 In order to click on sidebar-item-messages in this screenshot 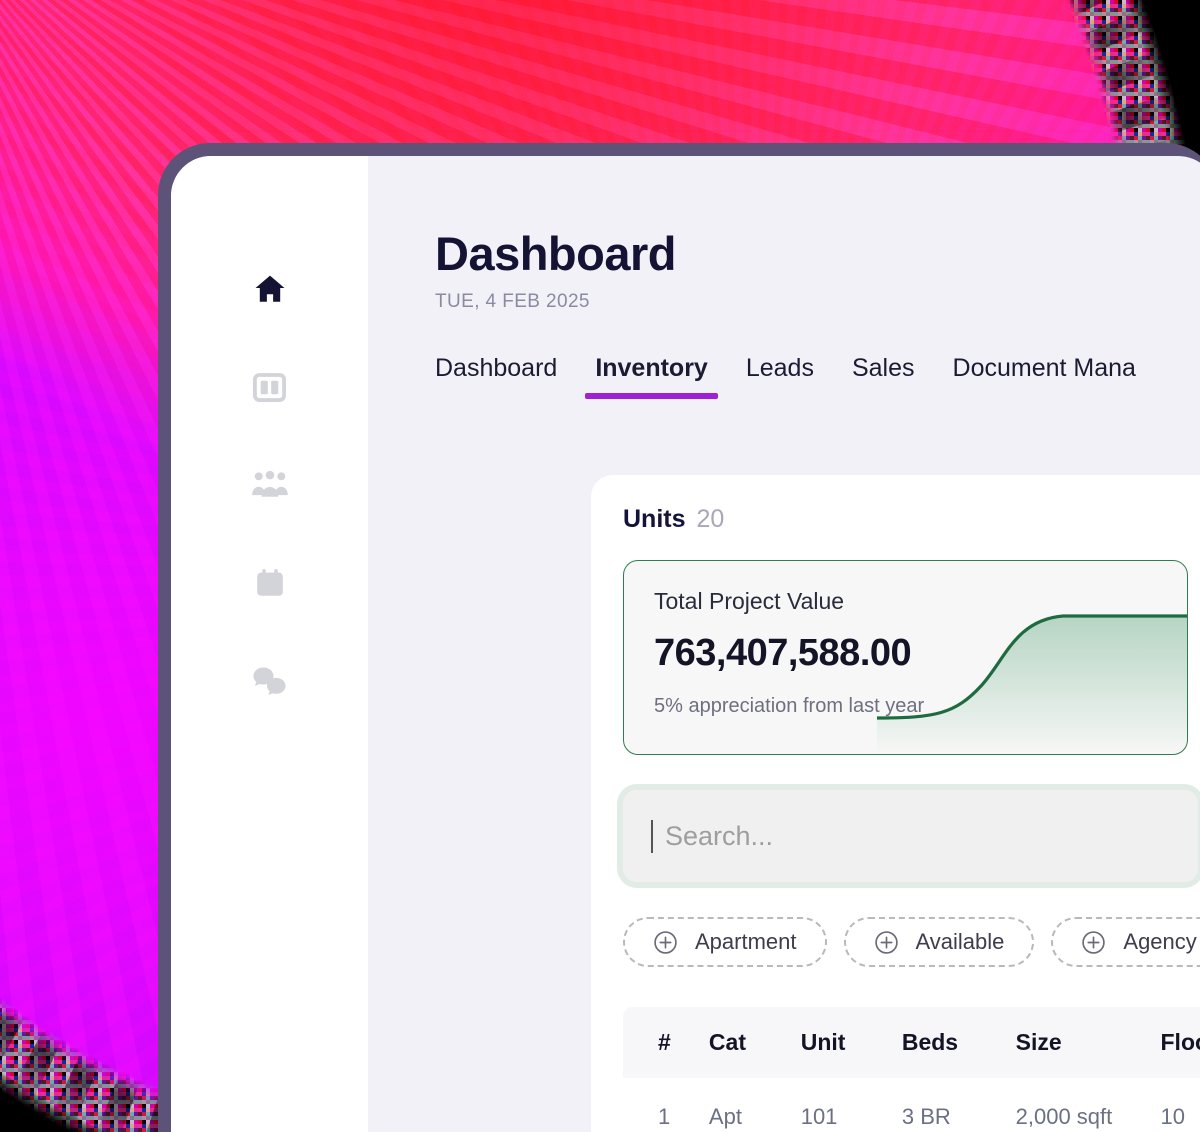, I will do `click(270, 681)`.